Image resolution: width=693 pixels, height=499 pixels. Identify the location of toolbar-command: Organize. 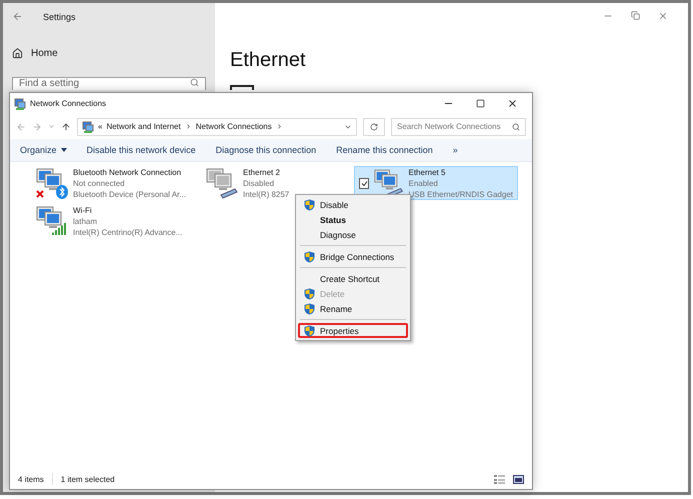
(43, 150).